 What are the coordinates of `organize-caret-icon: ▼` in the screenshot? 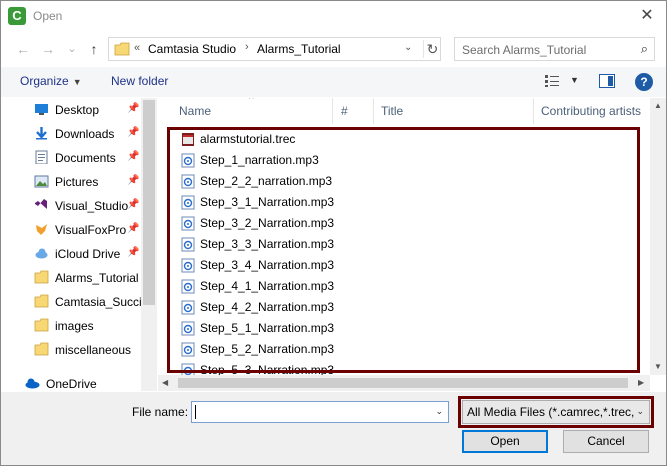 It's located at (77, 82).